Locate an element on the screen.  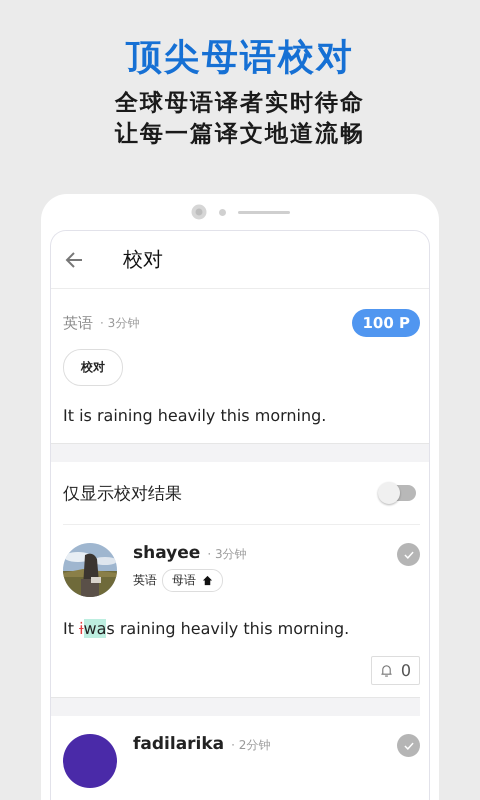
tagline: 让每一篇译文地道流畅 is located at coordinates (240, 134).